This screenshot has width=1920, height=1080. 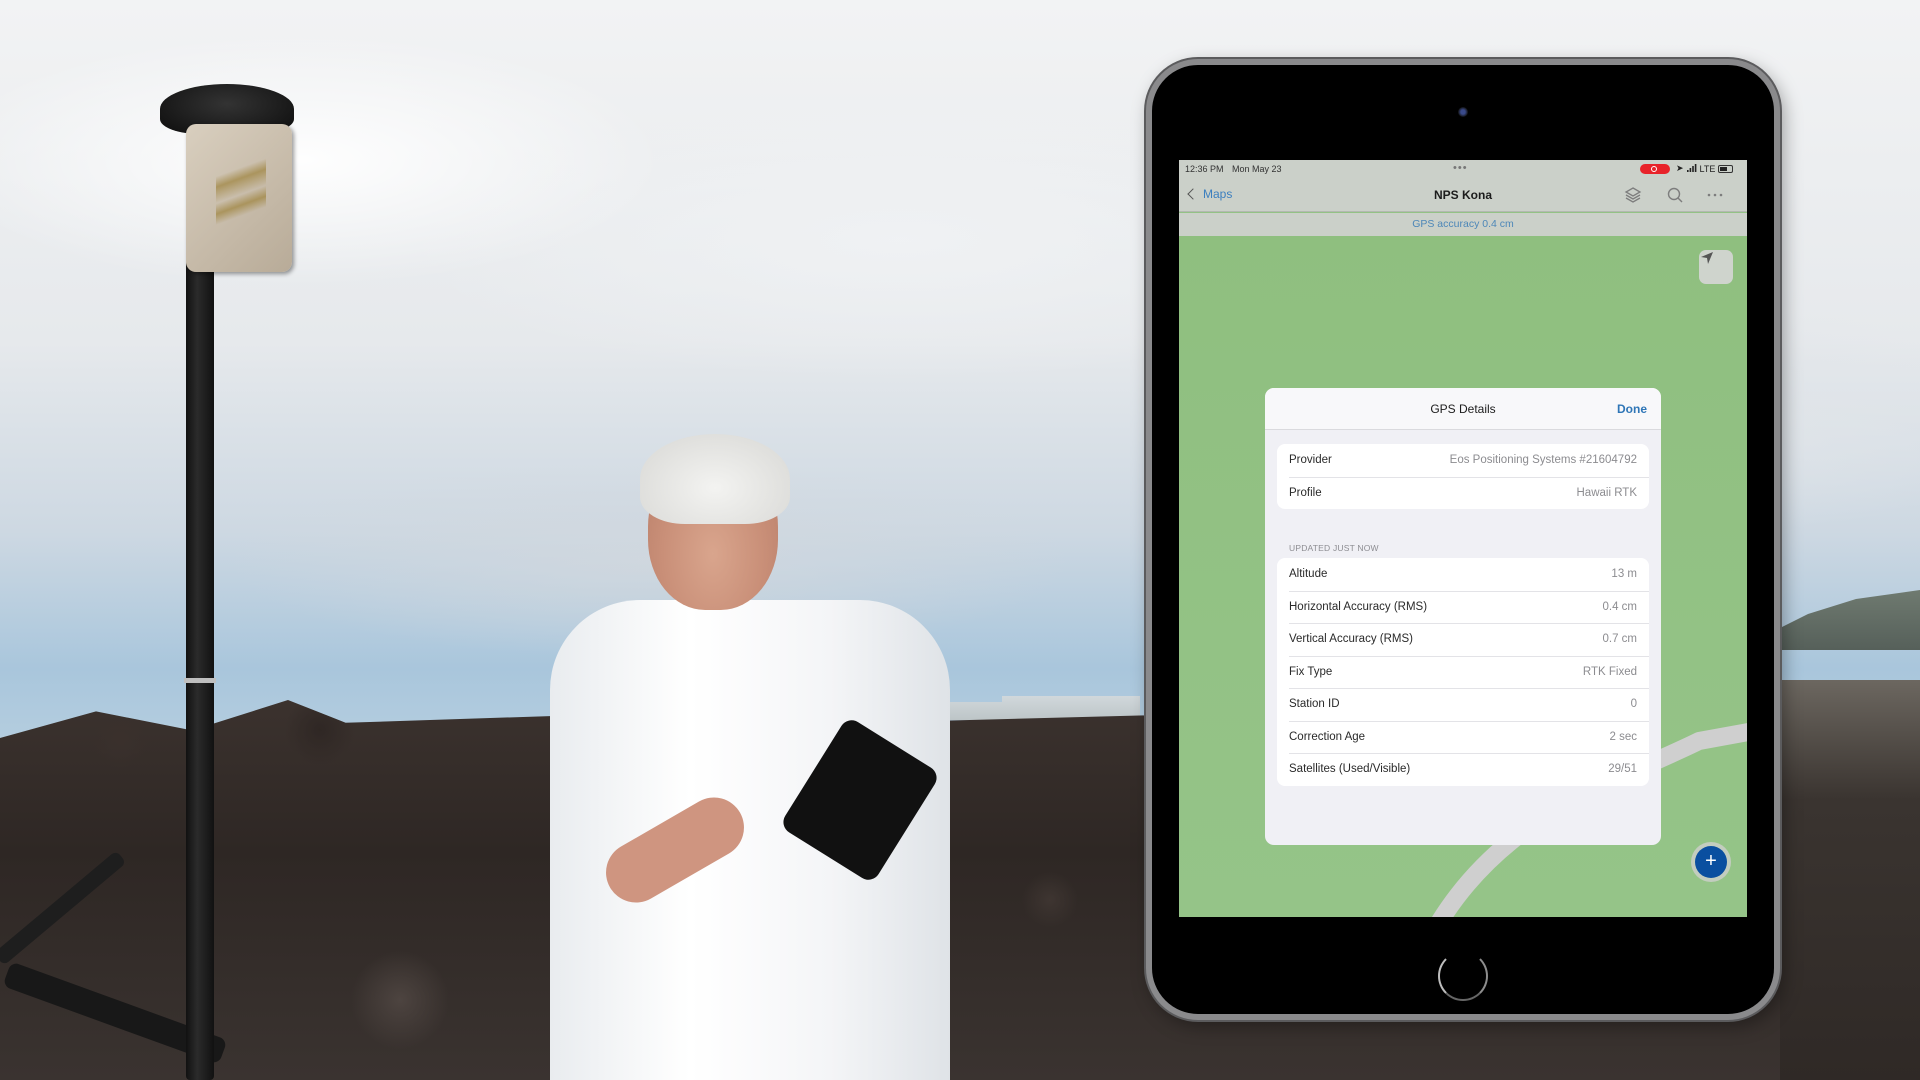 I want to click on navigation-bar: Maps NPS Kona, so click(x=1463, y=195).